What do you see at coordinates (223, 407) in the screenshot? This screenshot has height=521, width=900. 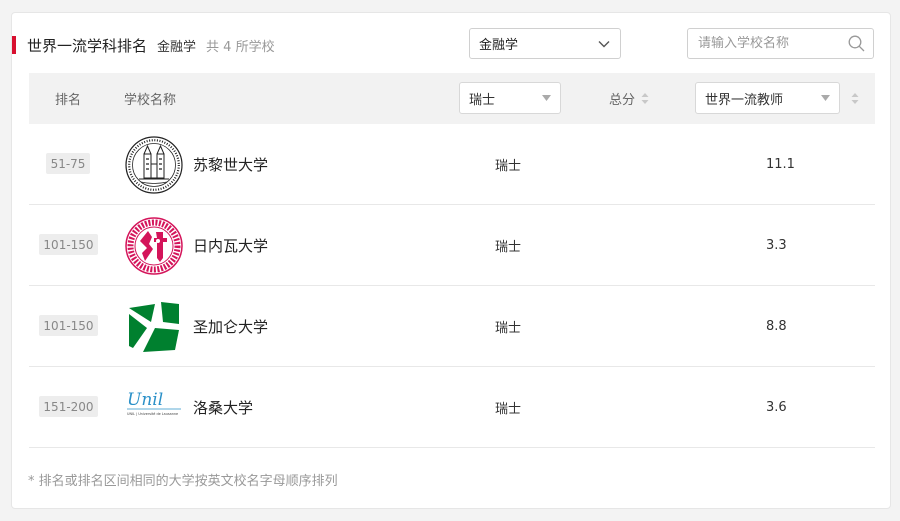 I see `school-name: 洛桑大学` at bounding box center [223, 407].